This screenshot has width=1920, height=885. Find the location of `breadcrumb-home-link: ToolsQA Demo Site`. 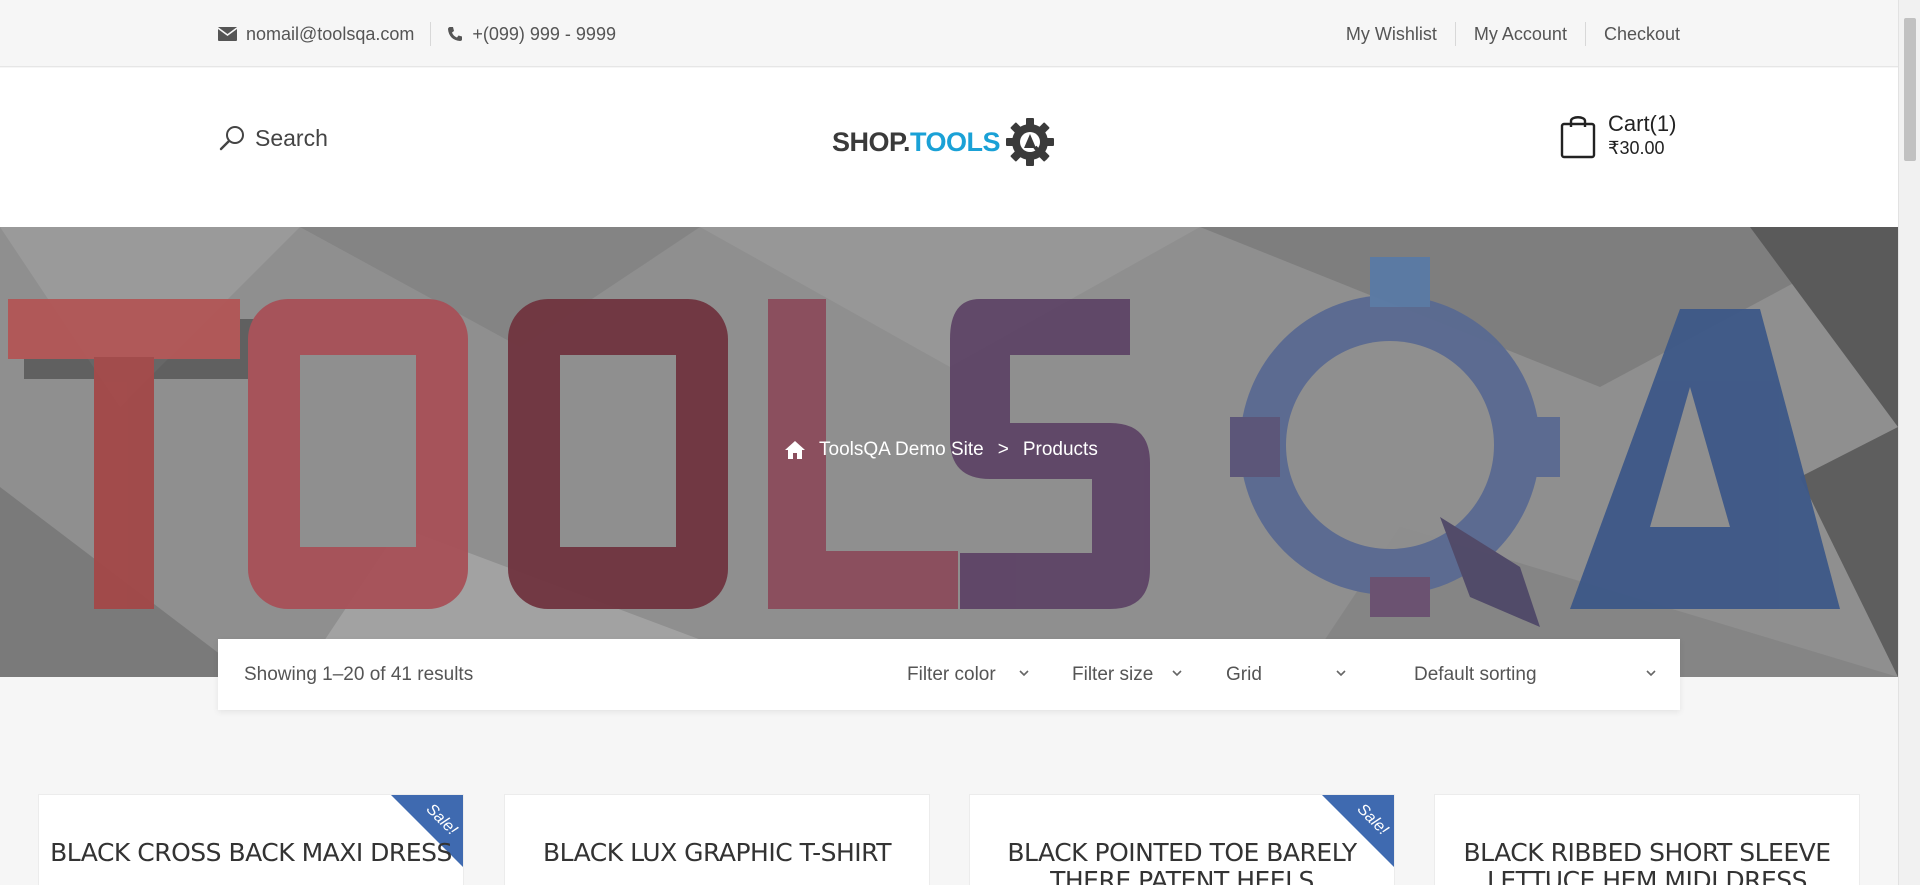

breadcrumb-home-link: ToolsQA Demo Site is located at coordinates (901, 450).